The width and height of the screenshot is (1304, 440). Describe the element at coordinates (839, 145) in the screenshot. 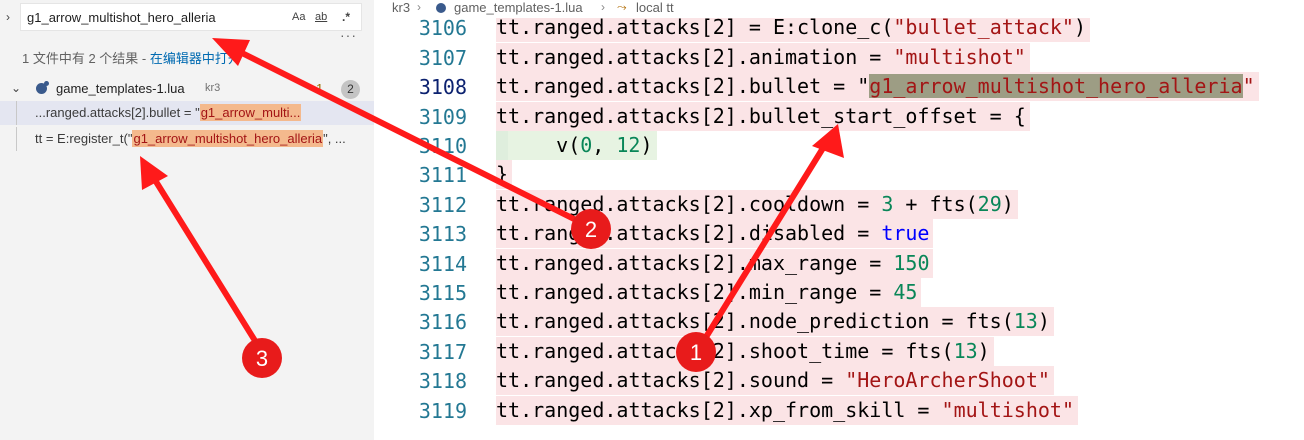

I see `code-line: 3110 v(0, 12)` at that location.